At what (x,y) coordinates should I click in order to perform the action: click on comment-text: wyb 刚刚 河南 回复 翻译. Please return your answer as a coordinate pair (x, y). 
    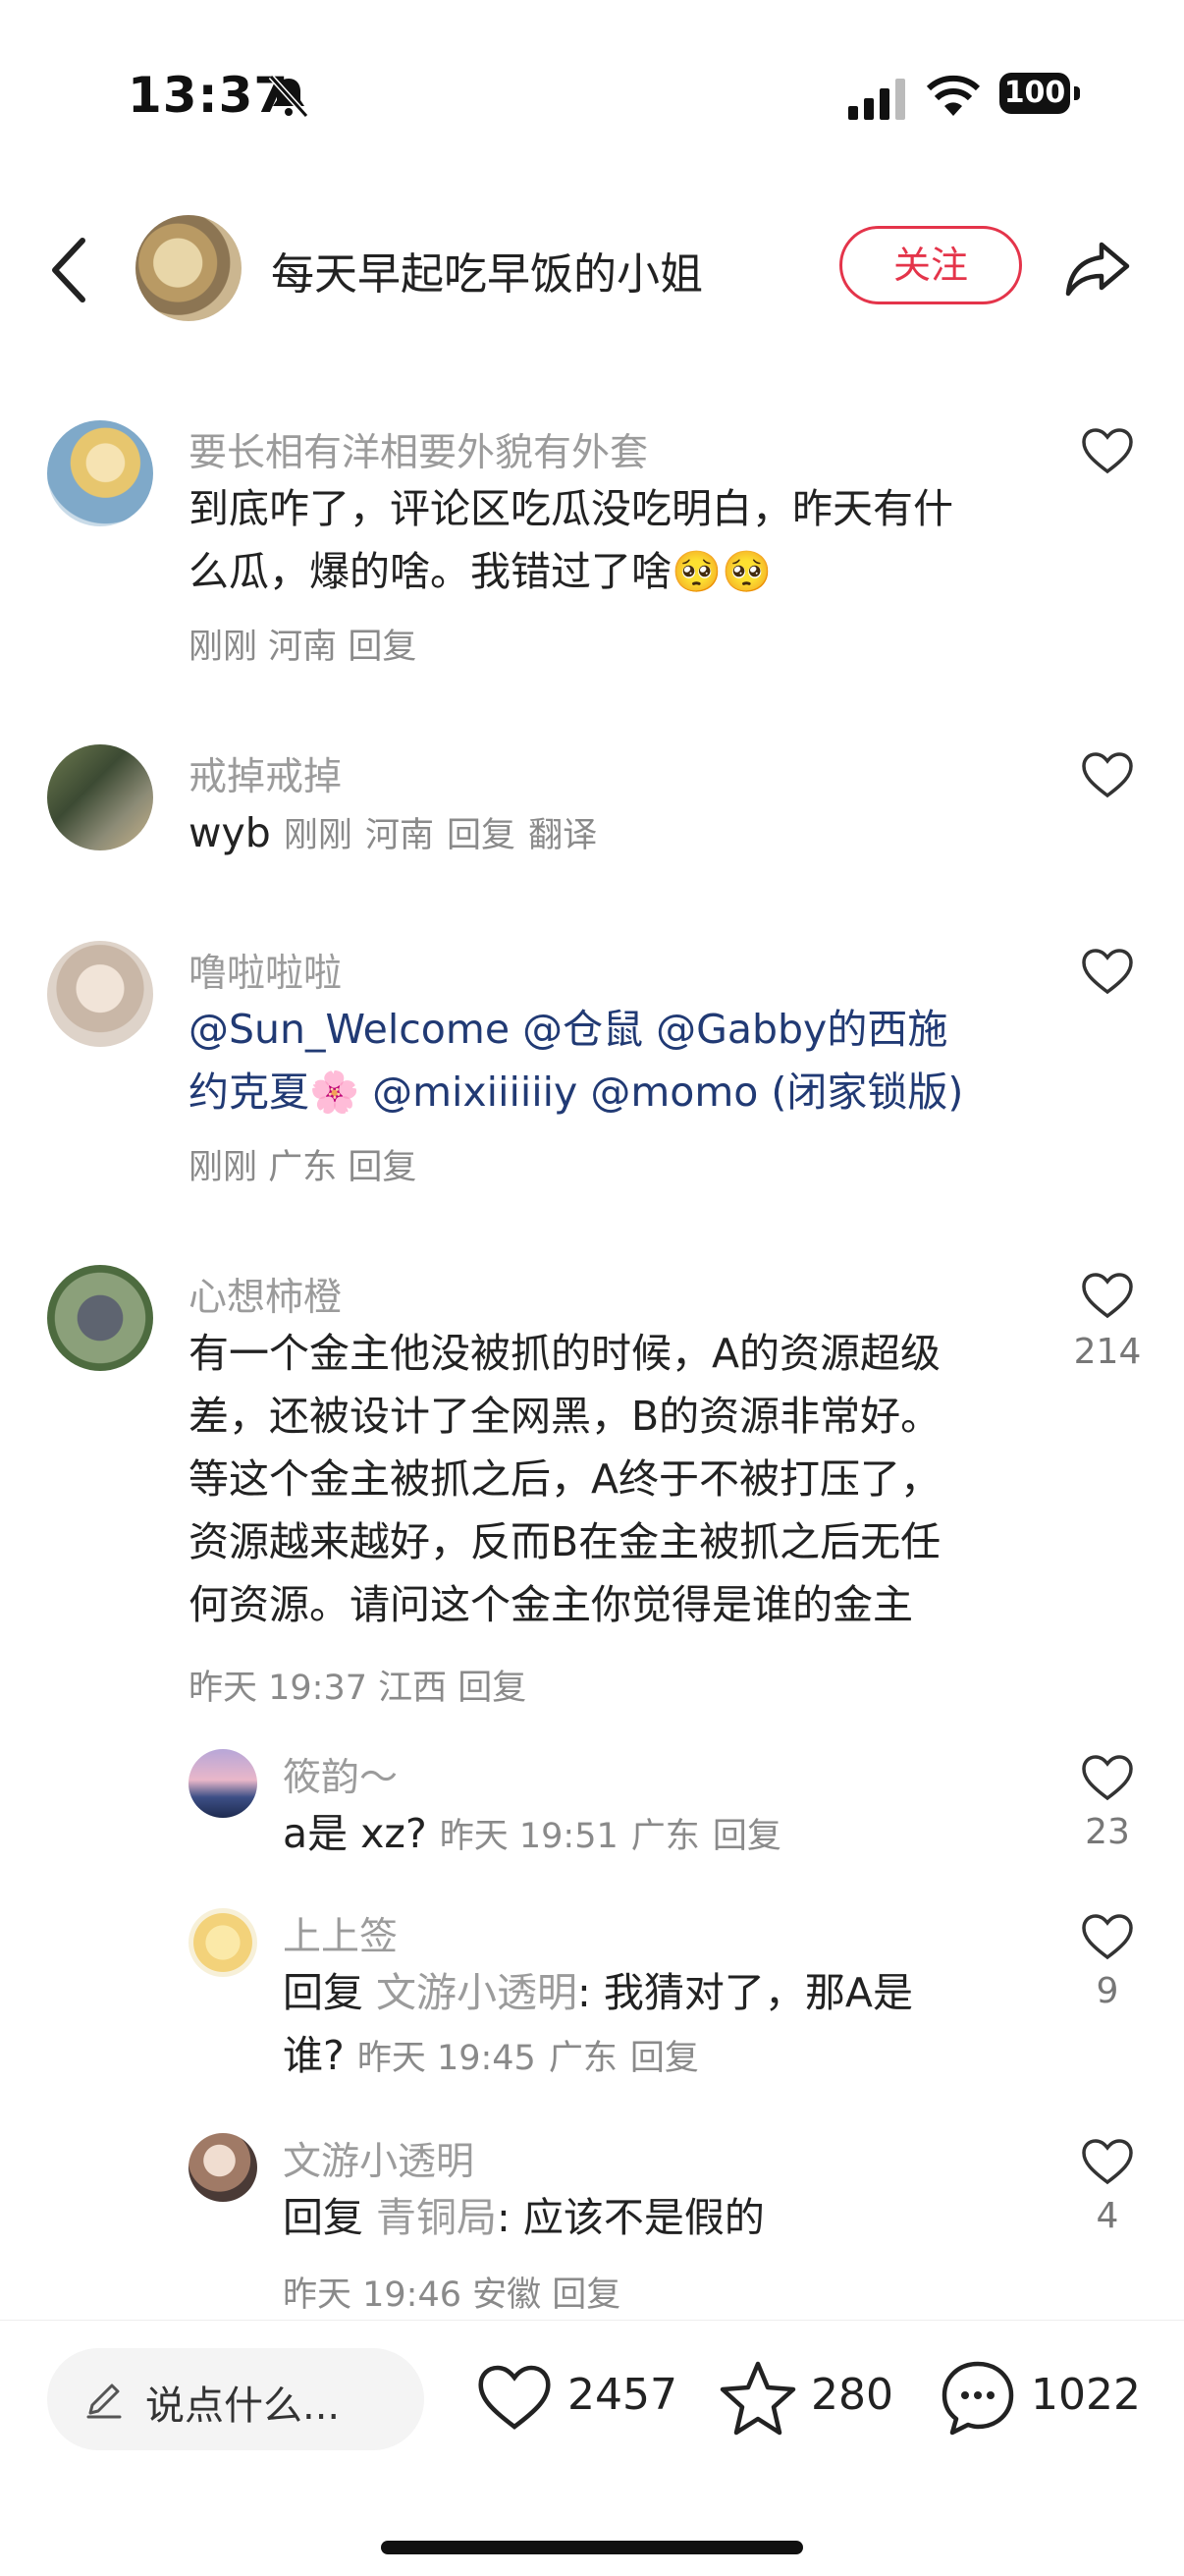
    Looking at the image, I should click on (610, 834).